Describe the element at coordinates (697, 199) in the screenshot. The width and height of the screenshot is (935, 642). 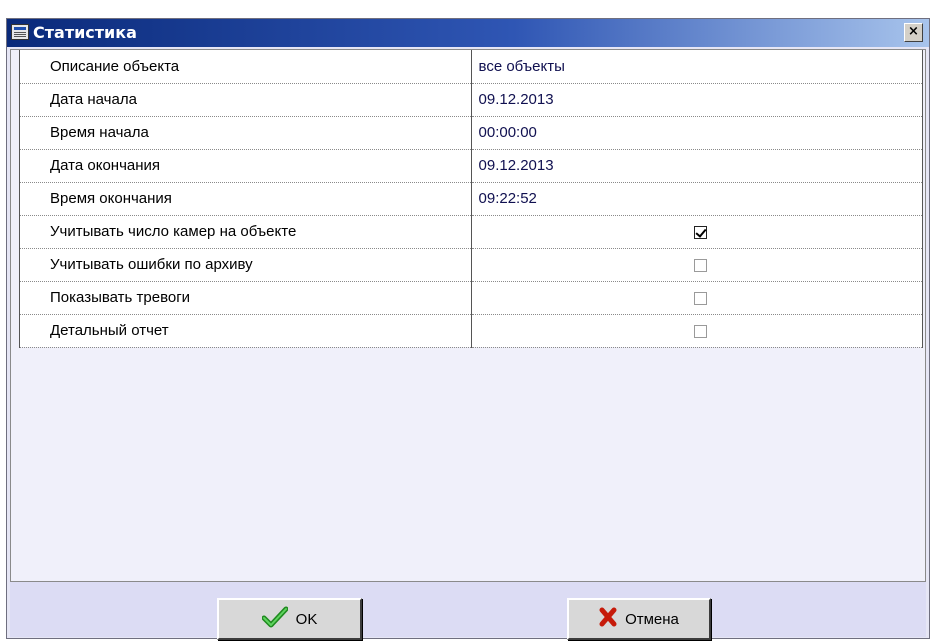
I see `end-time-value: 09:22:52` at that location.